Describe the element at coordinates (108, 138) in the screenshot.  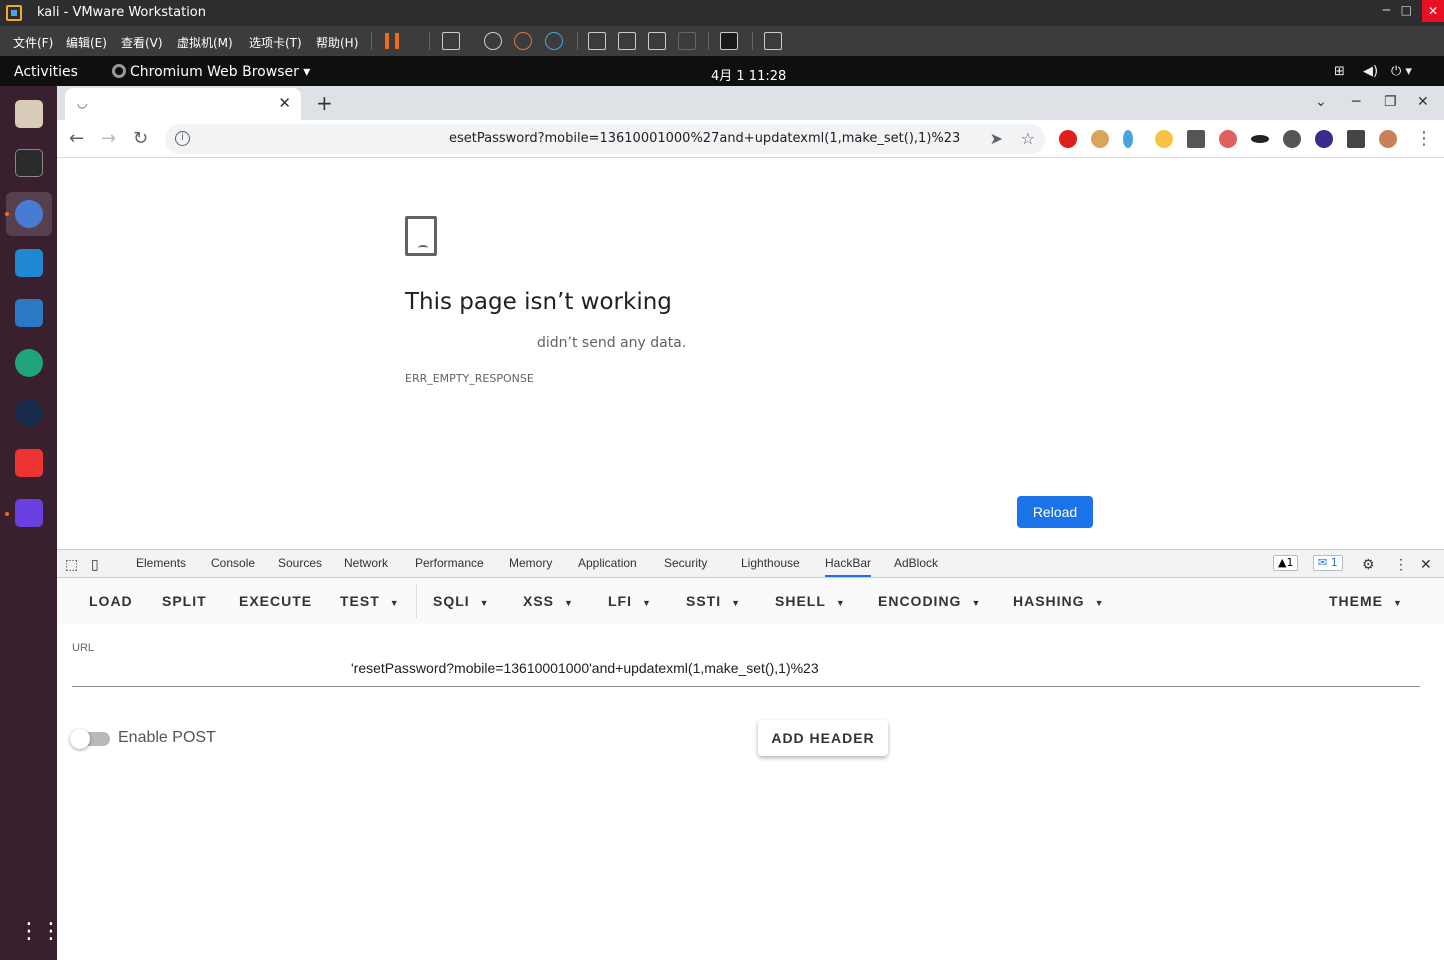
I see `forward-icon: →` at that location.